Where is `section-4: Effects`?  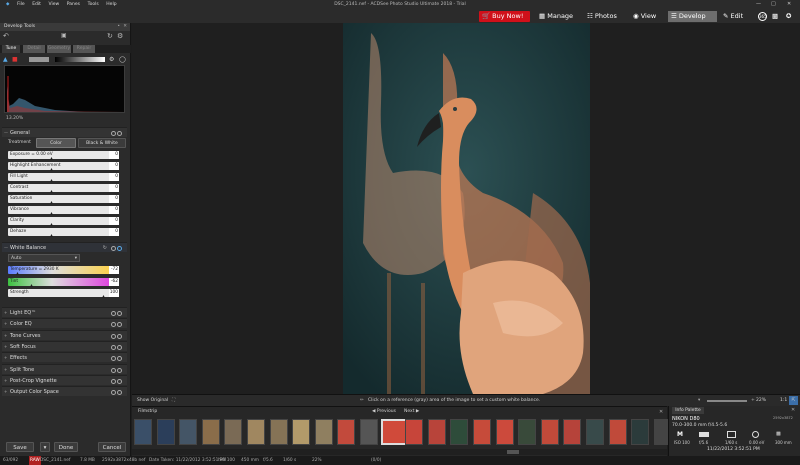
section-4: Effects is located at coordinates (64, 357).